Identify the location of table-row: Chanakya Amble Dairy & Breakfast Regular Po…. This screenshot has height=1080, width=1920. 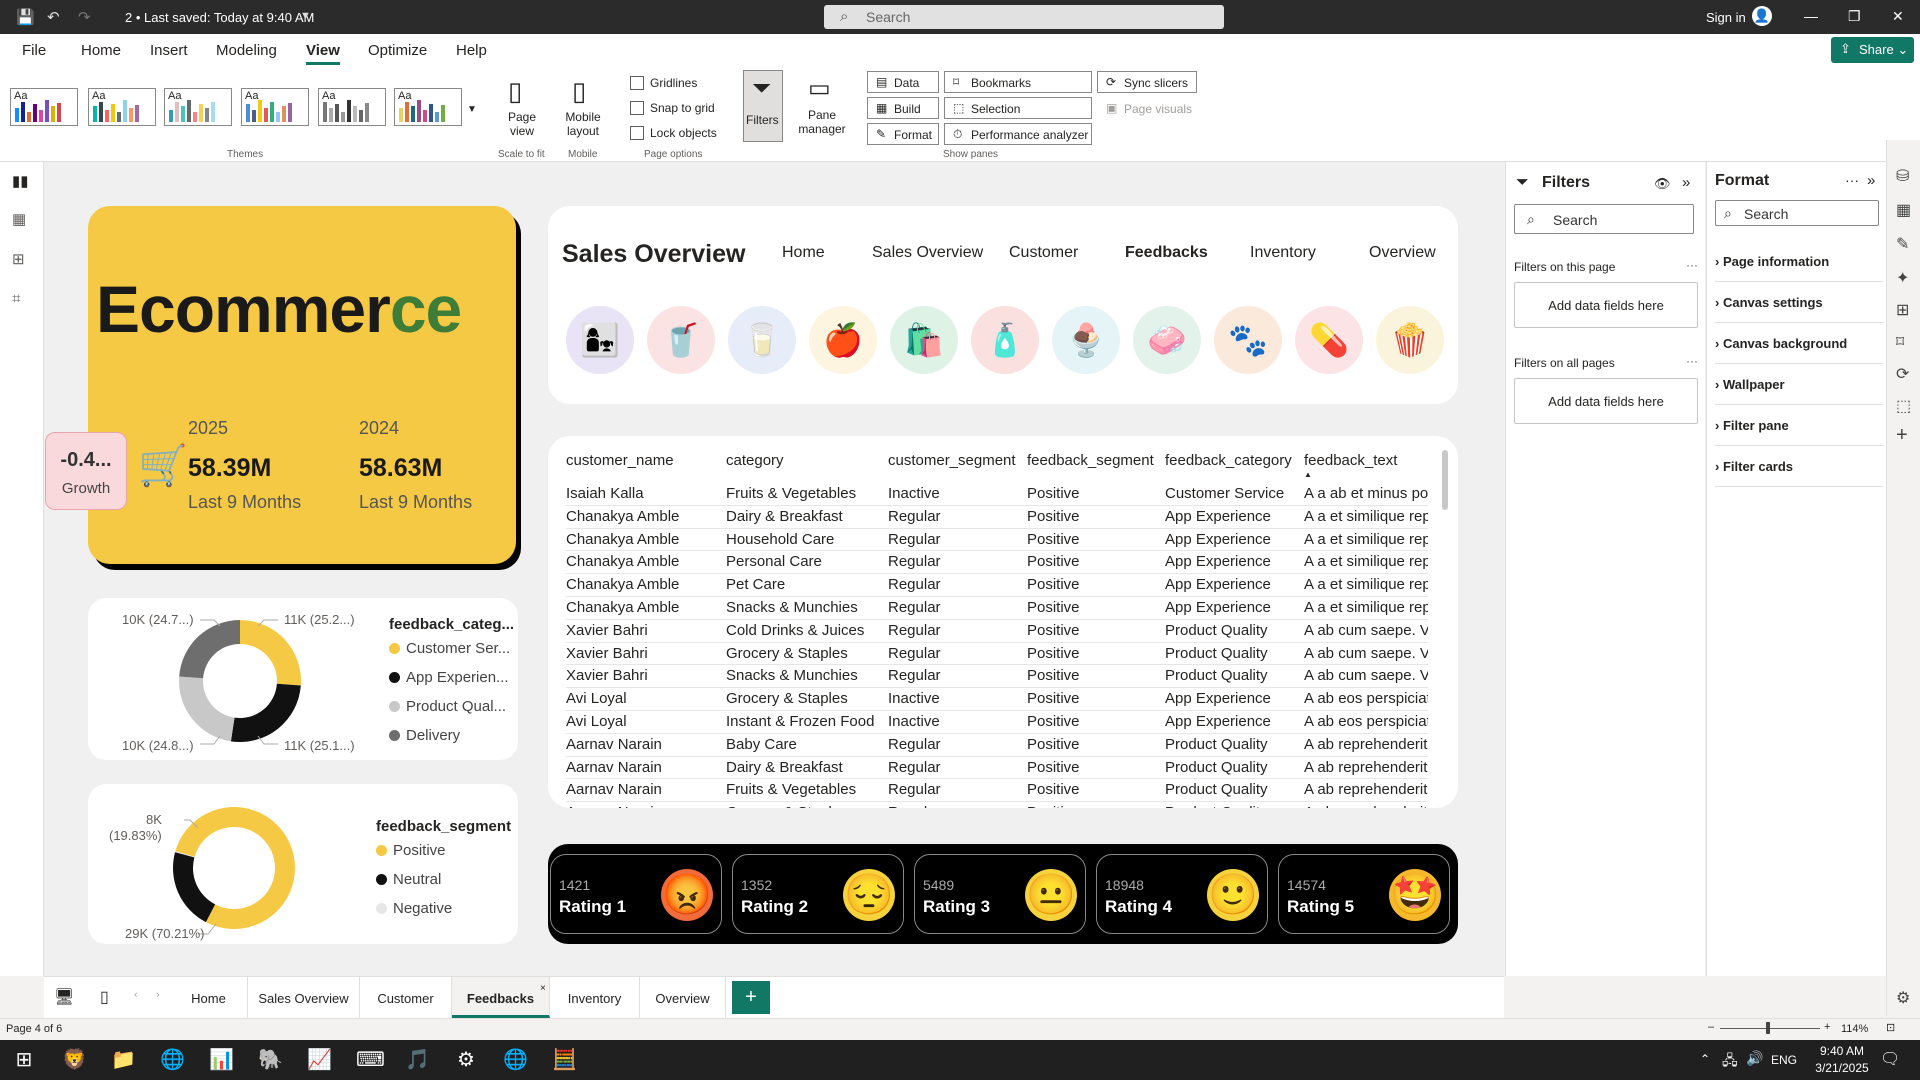
(997, 517).